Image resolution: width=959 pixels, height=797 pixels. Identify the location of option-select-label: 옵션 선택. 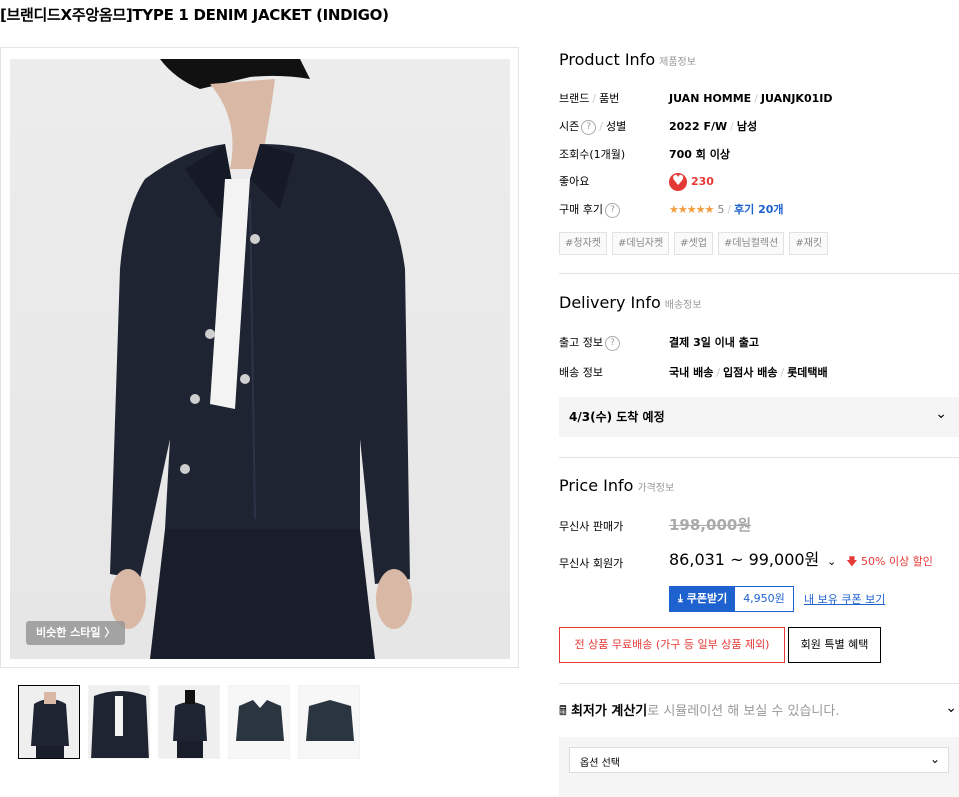
(600, 763).